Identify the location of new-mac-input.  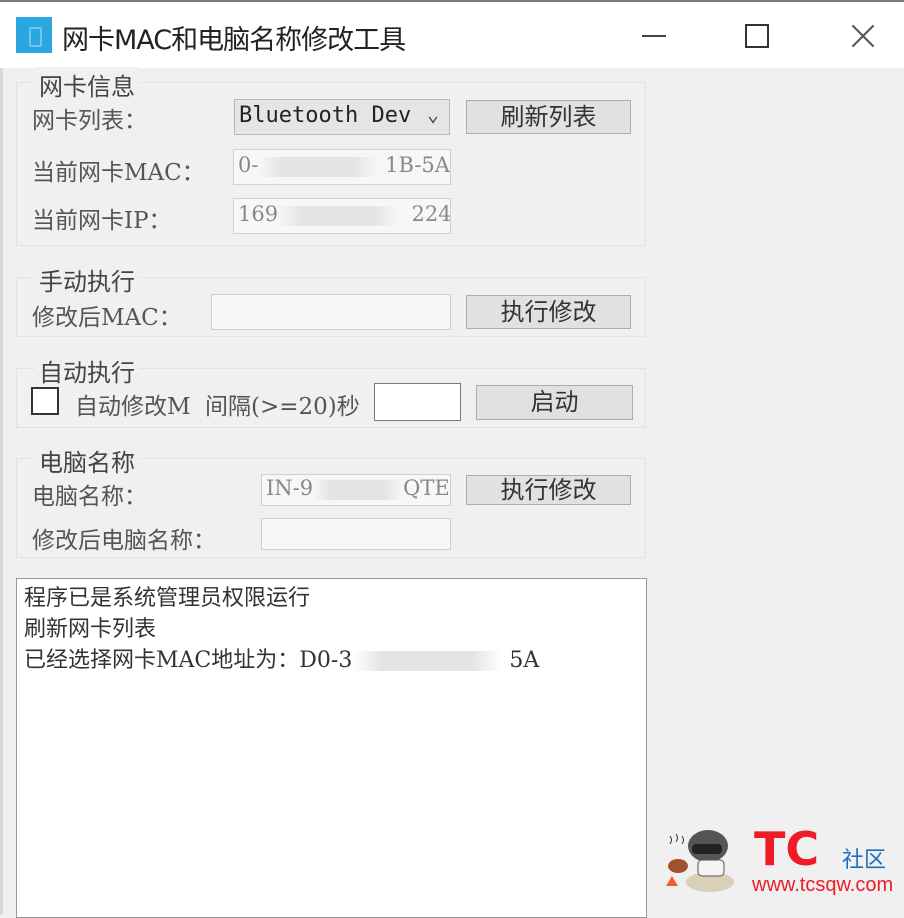
(331, 312).